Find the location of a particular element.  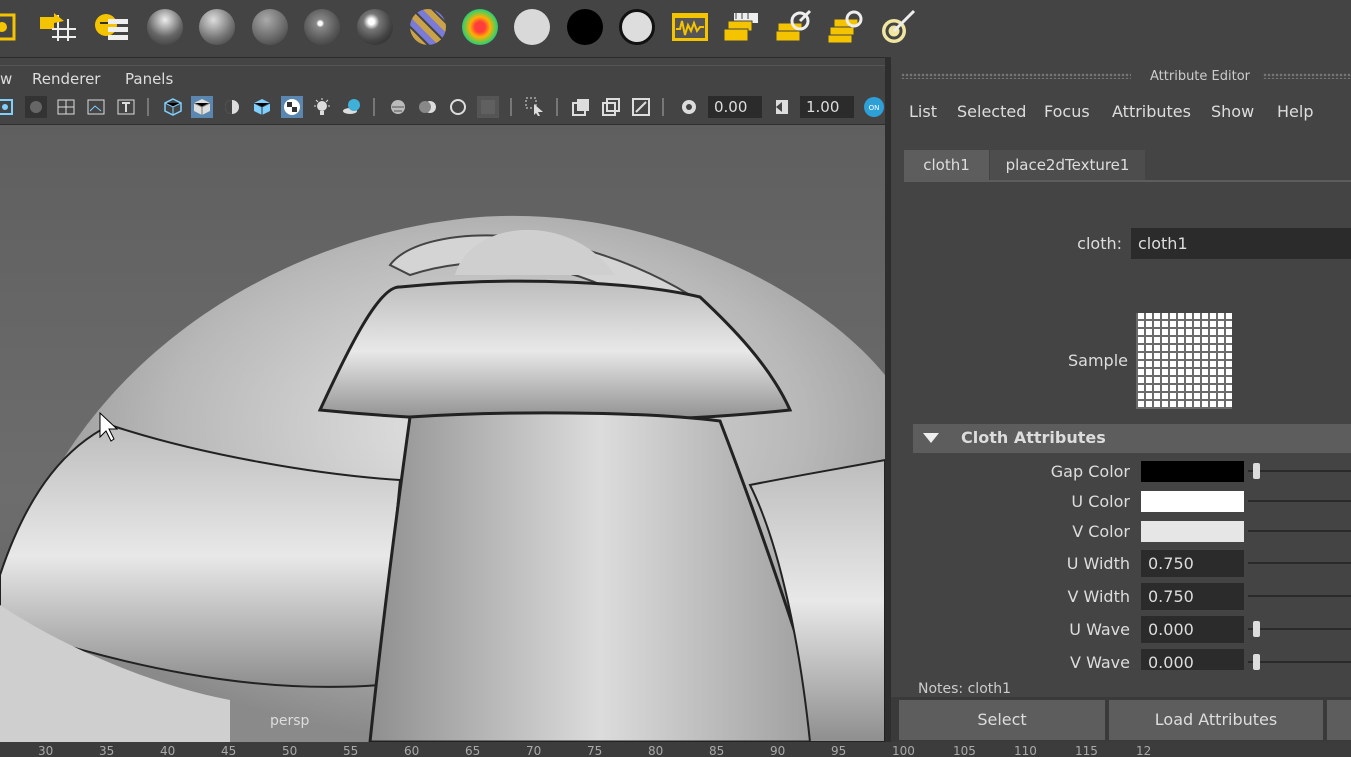

text-icon is located at coordinates (126, 107).